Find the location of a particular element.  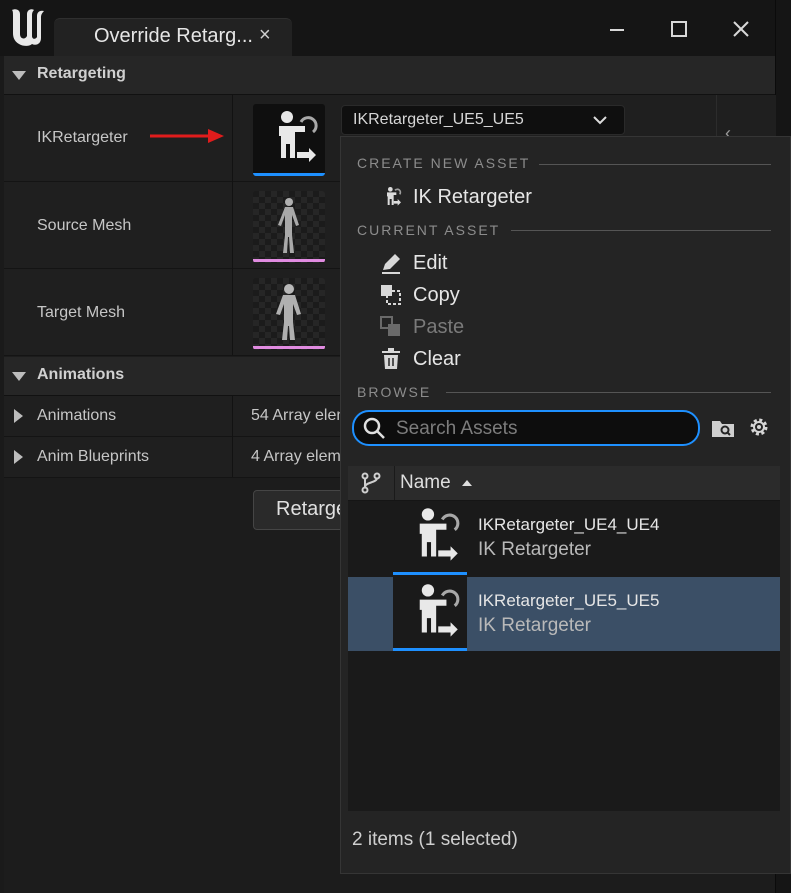

create-ik-retargeter-item: IK Retargeter is located at coordinates (455, 197).